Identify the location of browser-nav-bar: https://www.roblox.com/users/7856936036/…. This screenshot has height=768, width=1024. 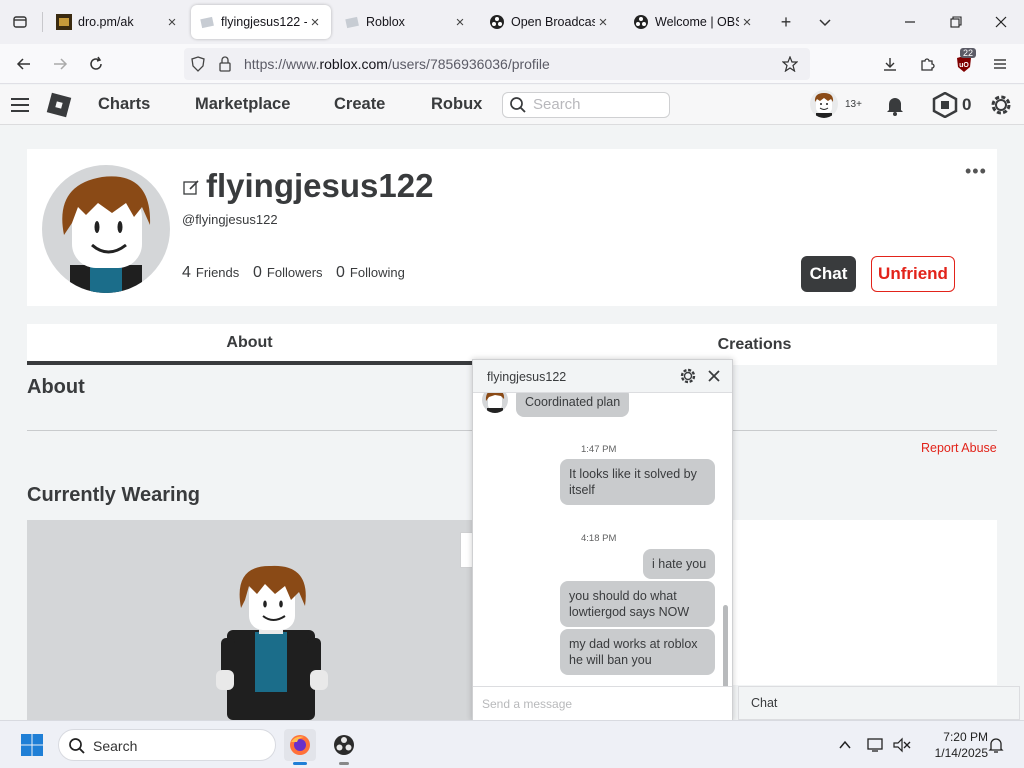
(512, 64).